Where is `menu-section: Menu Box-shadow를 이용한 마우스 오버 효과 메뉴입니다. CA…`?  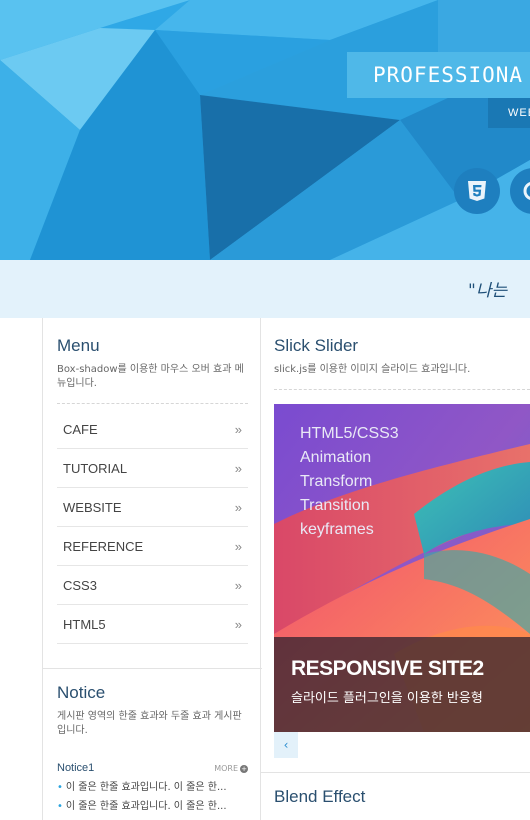 menu-section: Menu Box-shadow를 이용한 마우스 오버 효과 메뉴입니다. CA… is located at coordinates (152, 490).